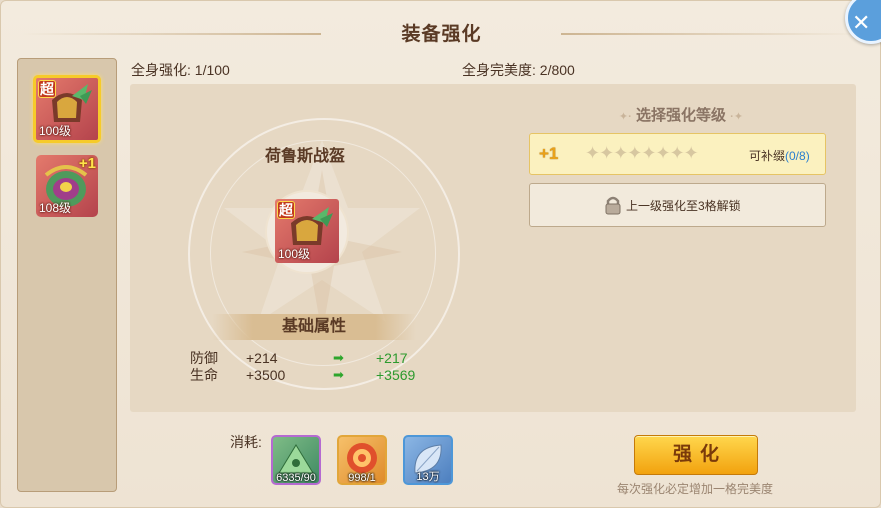  I want to click on enhance-select-label: 选择强化等级, so click(680, 115).